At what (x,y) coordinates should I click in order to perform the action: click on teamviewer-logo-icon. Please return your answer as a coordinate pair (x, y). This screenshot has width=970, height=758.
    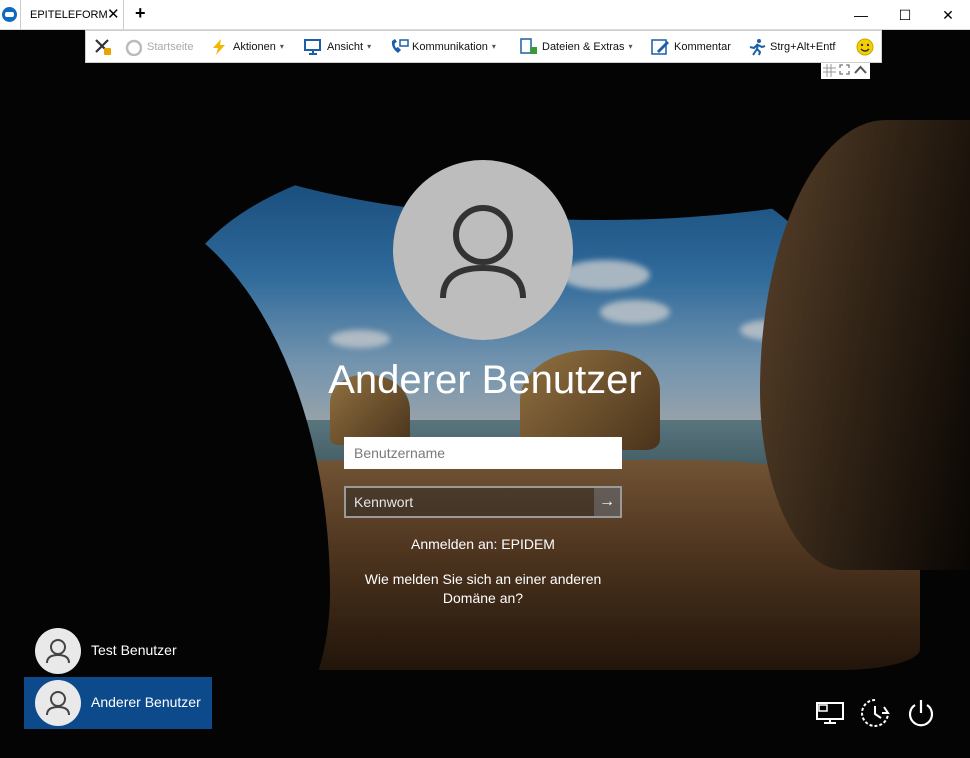
    Looking at the image, I should click on (9, 14).